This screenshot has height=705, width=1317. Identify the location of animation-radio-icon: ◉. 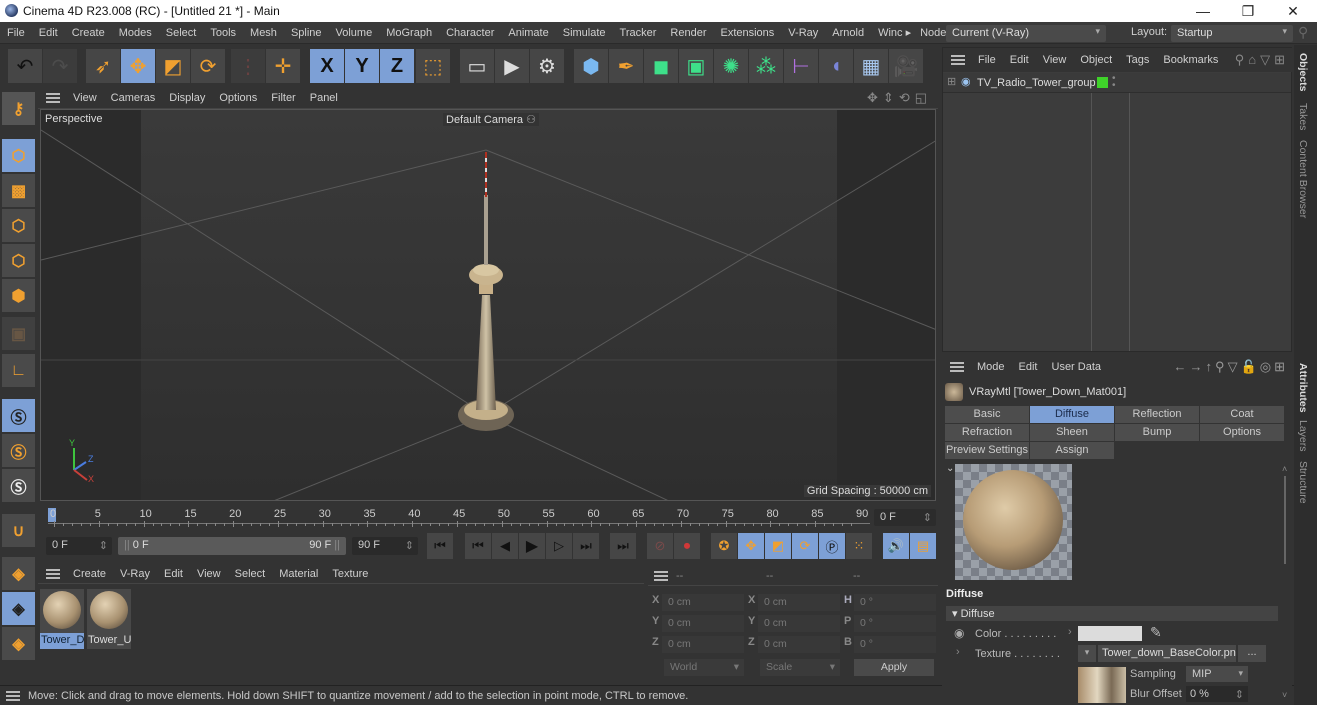
(959, 633).